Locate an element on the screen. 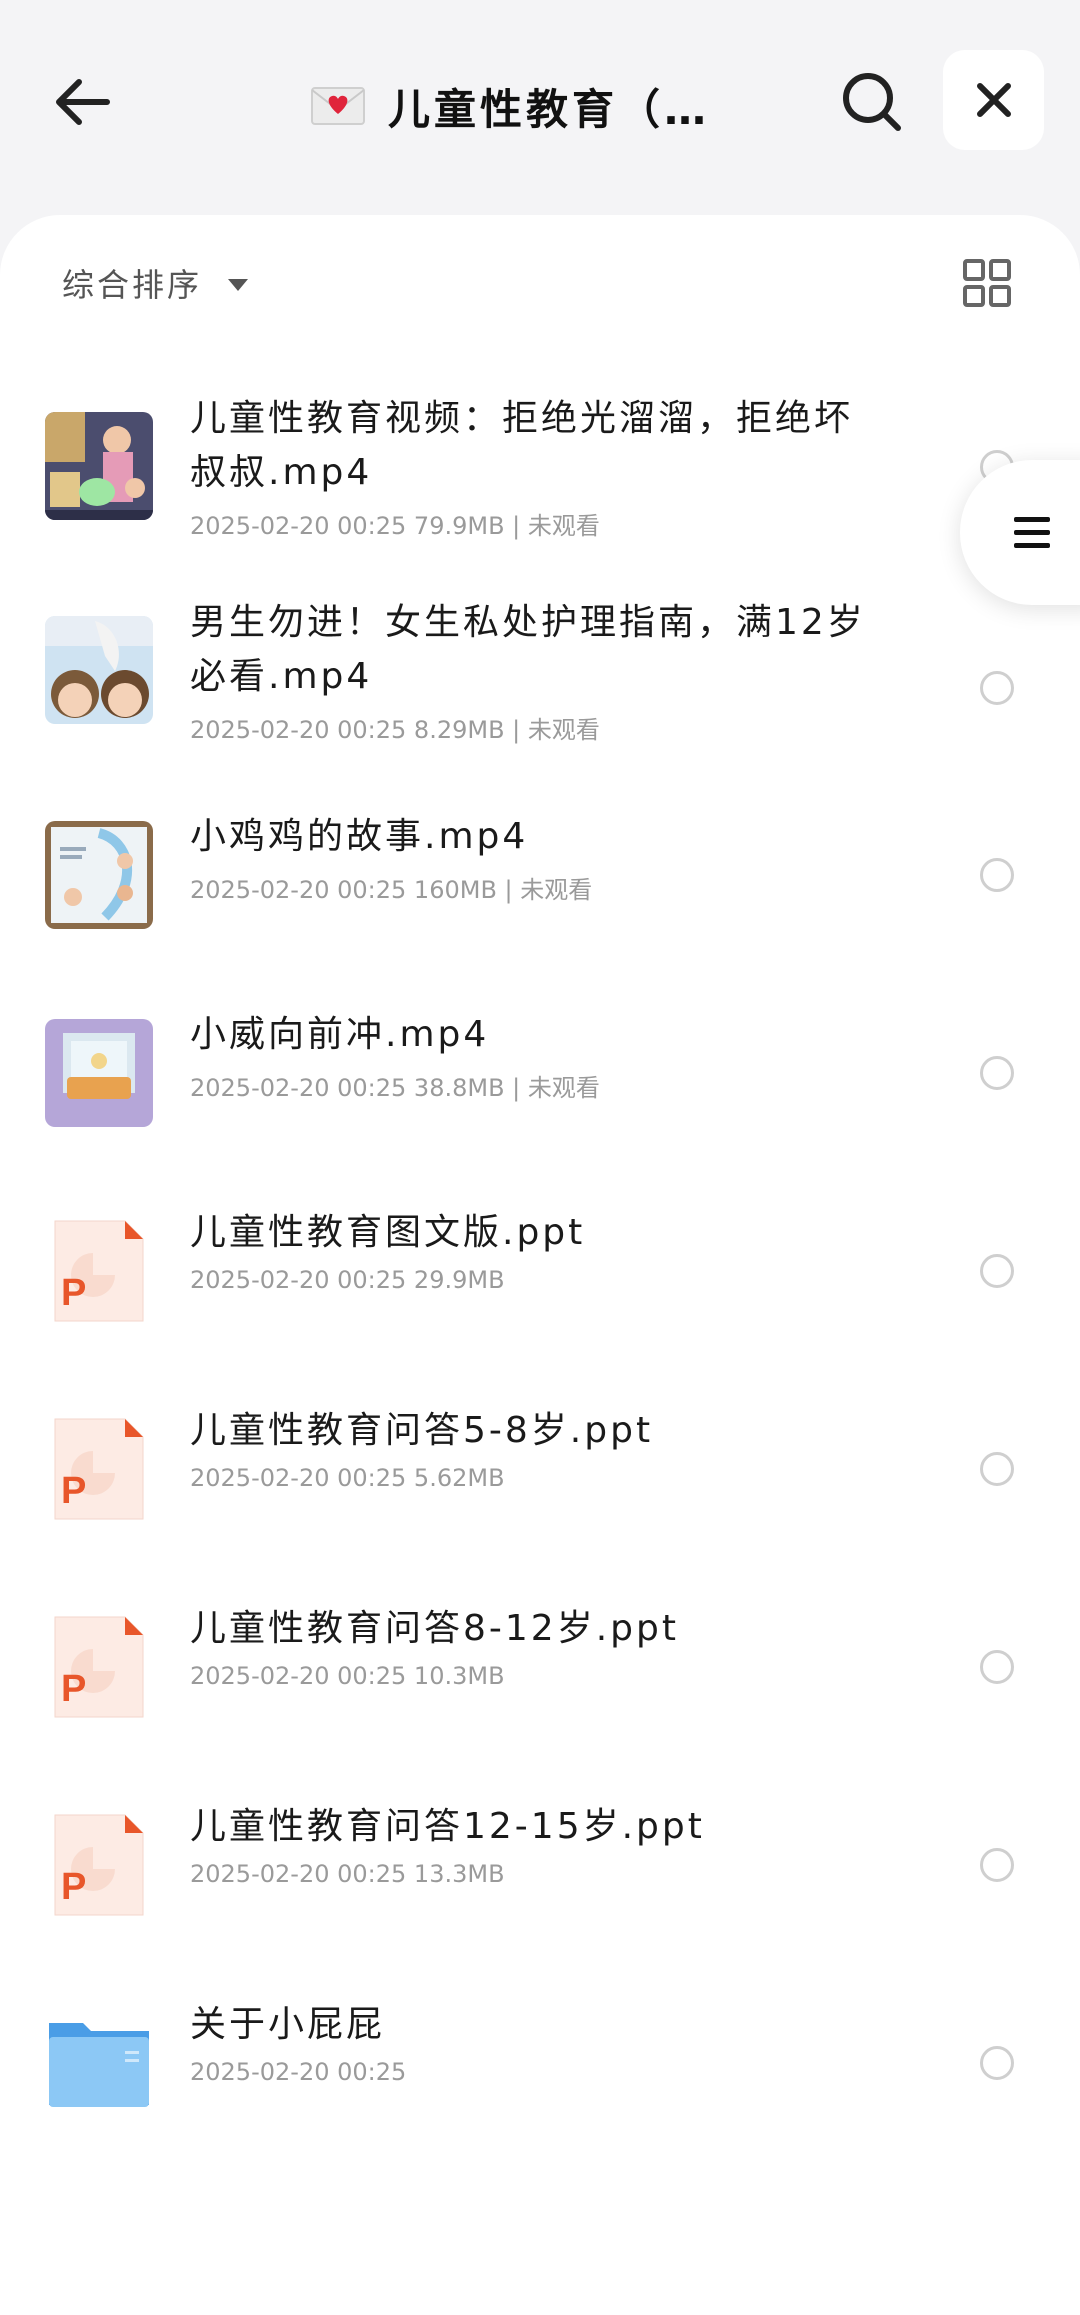 The image size is (1080, 2315). file-meta: 2025-02-20 00:25 13.3MB is located at coordinates (347, 1874).